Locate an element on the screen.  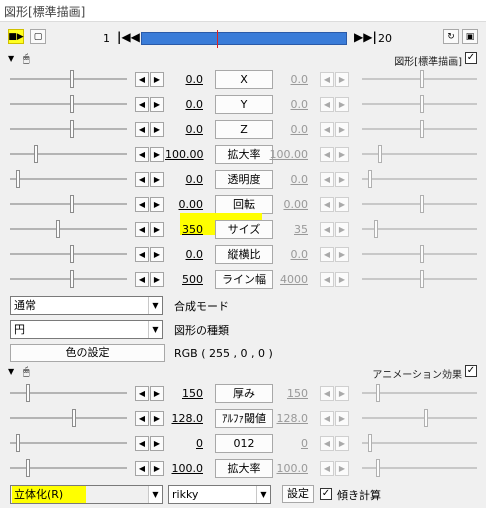
end-value: 4000 is located at coordinates (288, 279).